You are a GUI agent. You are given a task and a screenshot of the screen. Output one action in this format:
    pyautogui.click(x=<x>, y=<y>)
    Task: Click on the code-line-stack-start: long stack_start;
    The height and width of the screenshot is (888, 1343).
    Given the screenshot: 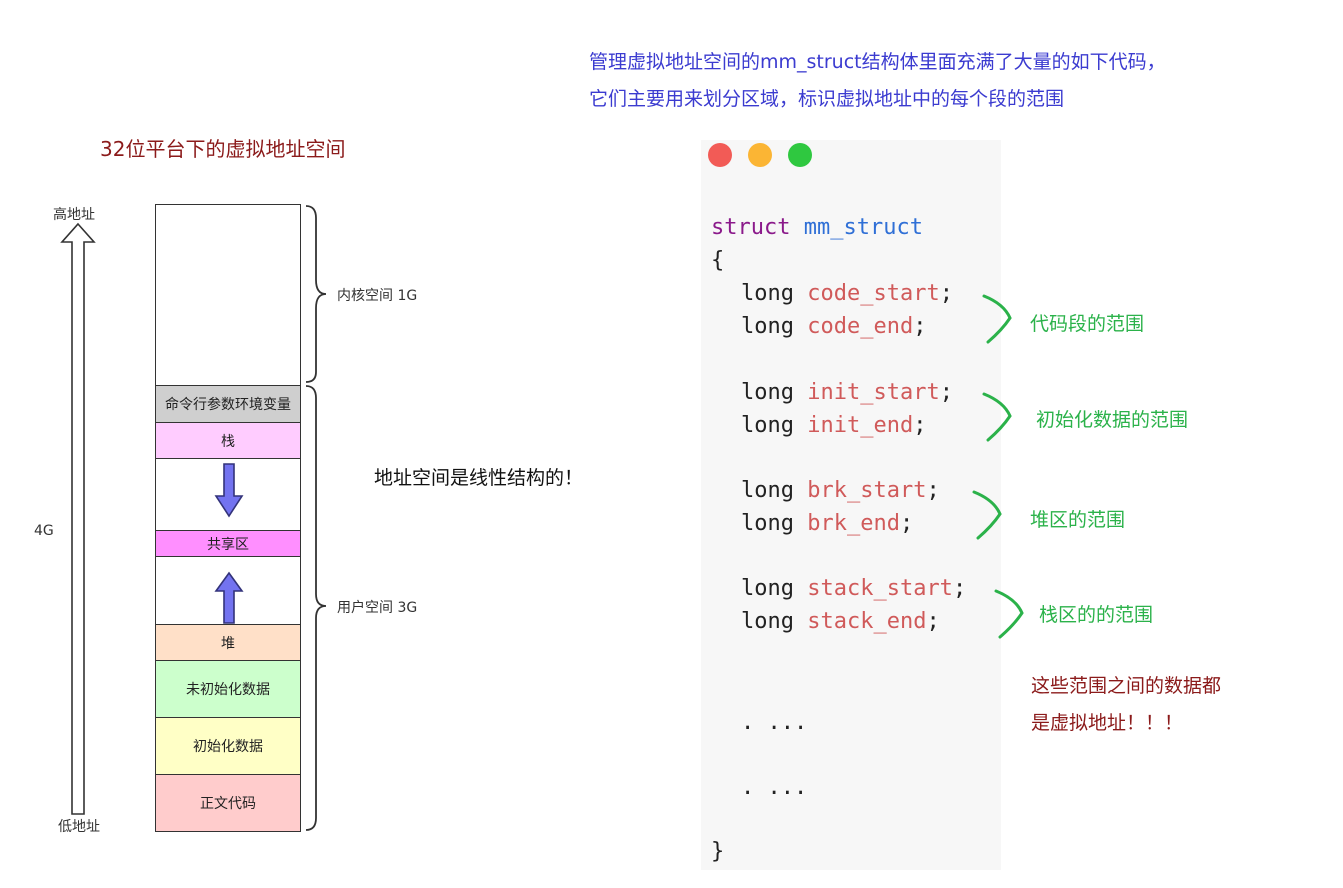 What is the action you would take?
    pyautogui.click(x=854, y=588)
    